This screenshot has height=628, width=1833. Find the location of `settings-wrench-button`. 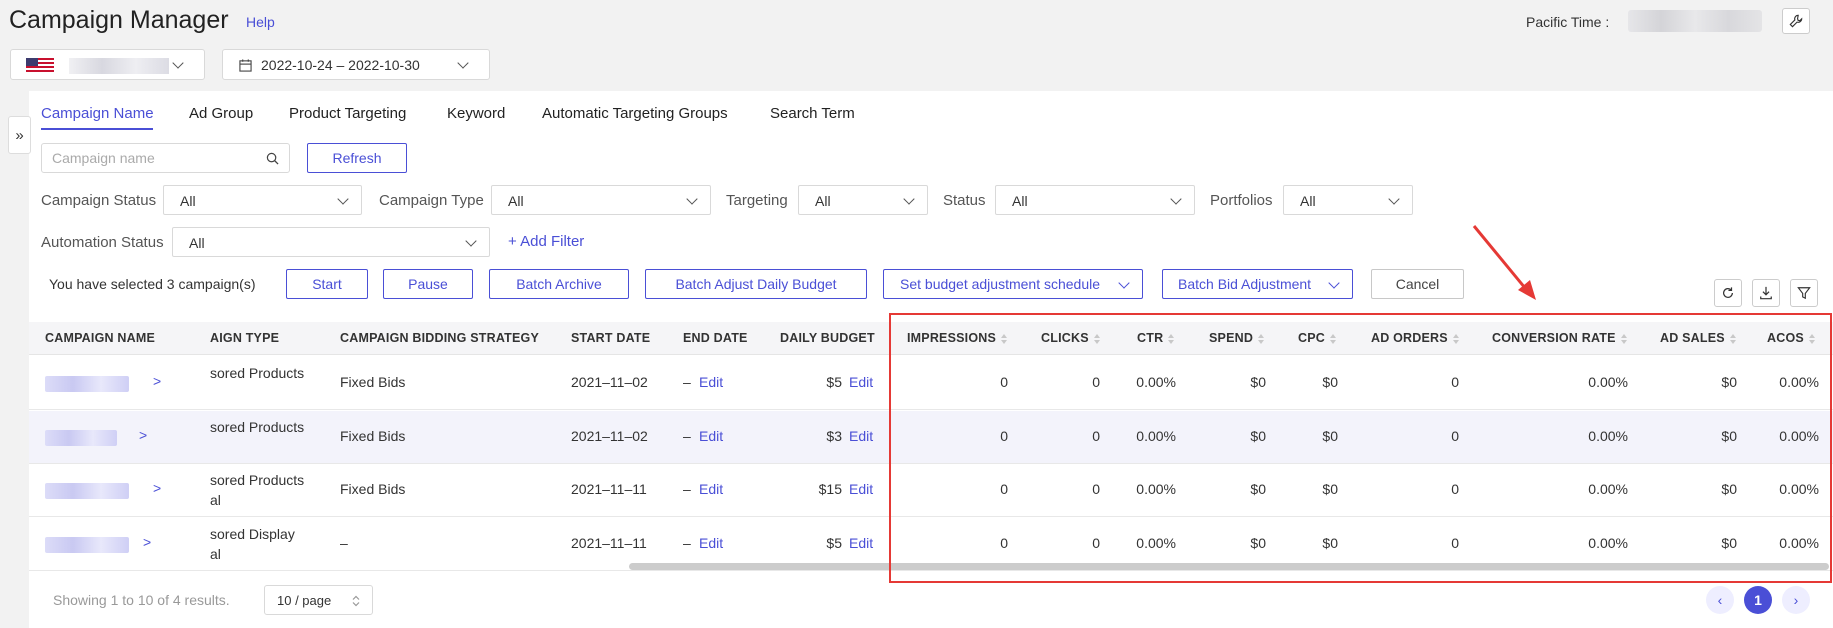

settings-wrench-button is located at coordinates (1796, 21).